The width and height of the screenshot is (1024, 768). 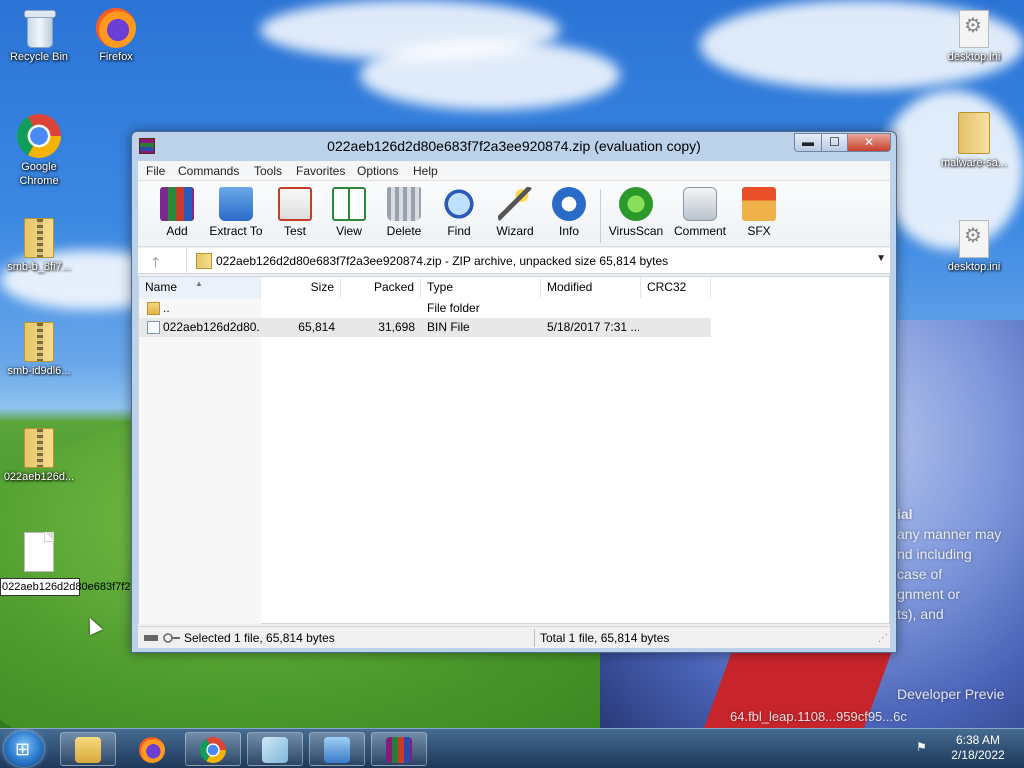 I want to click on comment-button: Comment, so click(x=700, y=212).